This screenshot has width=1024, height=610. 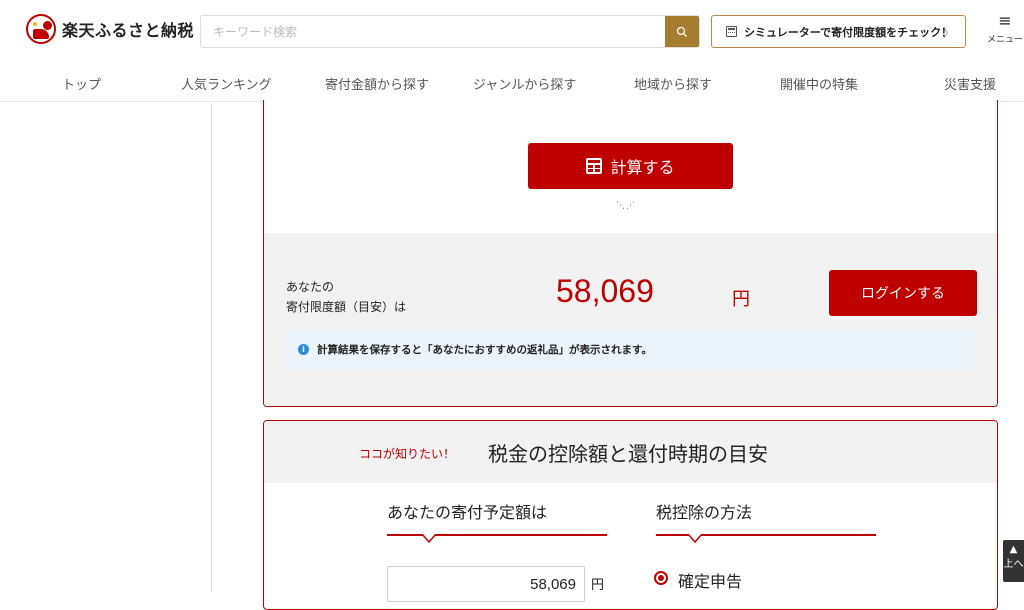 What do you see at coordinates (467, 512) in the screenshot?
I see `donation-amount-heading: あなたの寄付予定額は` at bounding box center [467, 512].